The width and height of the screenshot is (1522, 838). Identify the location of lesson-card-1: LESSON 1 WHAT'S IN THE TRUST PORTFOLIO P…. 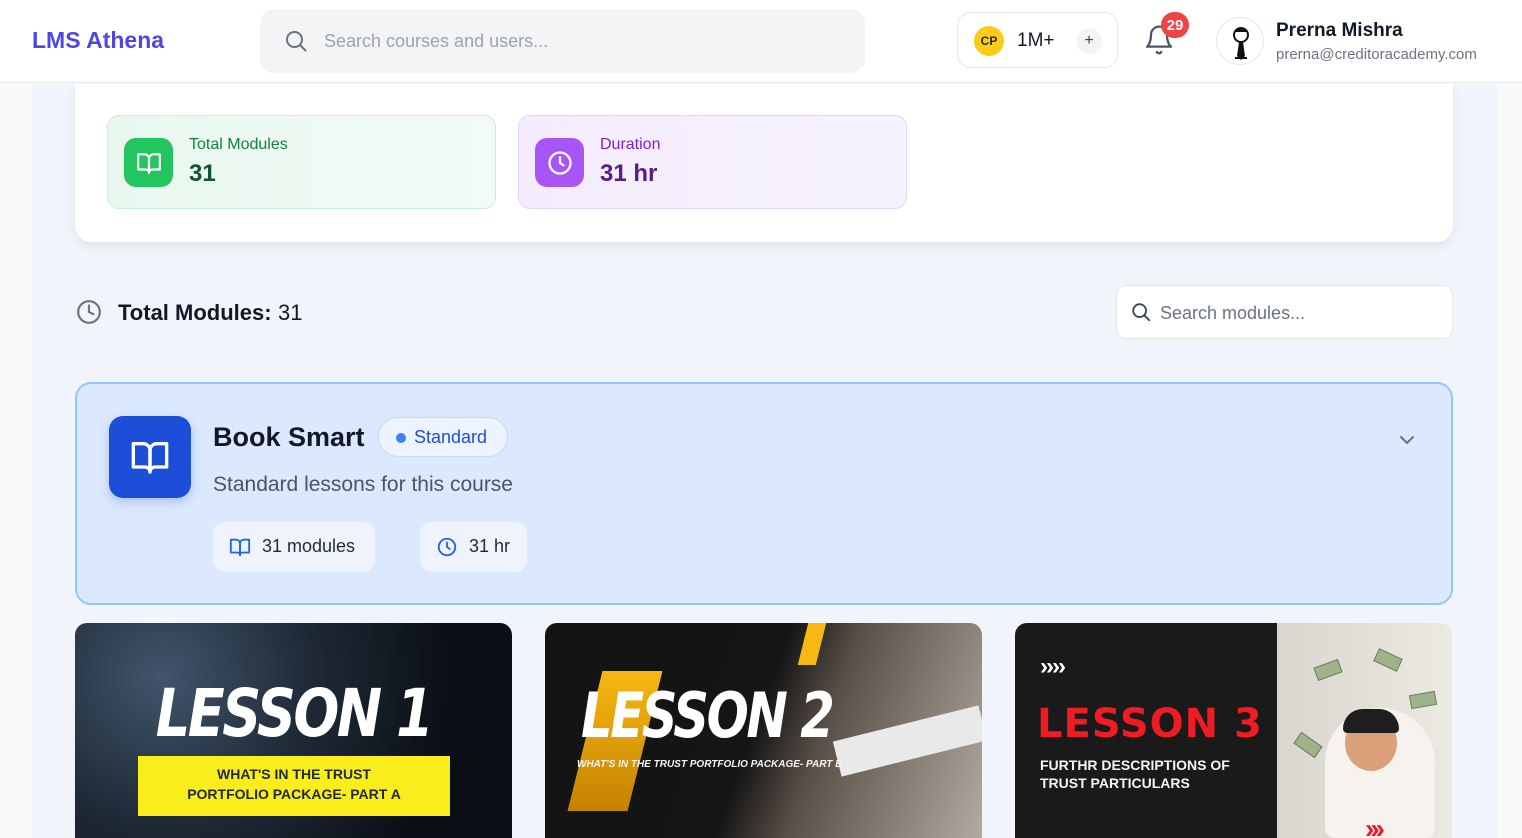
(293, 730).